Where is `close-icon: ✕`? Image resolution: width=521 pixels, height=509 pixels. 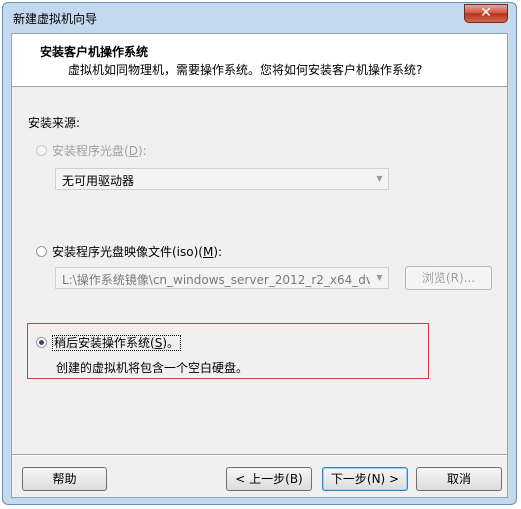 close-icon: ✕ is located at coordinates (486, 13).